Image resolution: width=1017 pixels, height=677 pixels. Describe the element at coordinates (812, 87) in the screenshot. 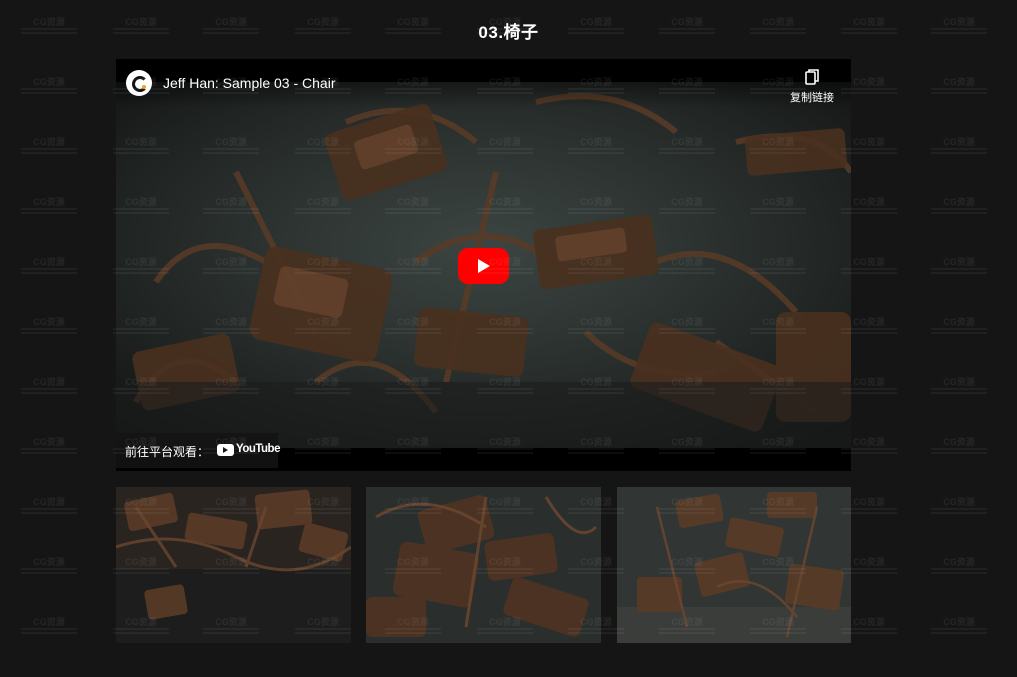

I see `copy-link-button: 复制链接` at that location.